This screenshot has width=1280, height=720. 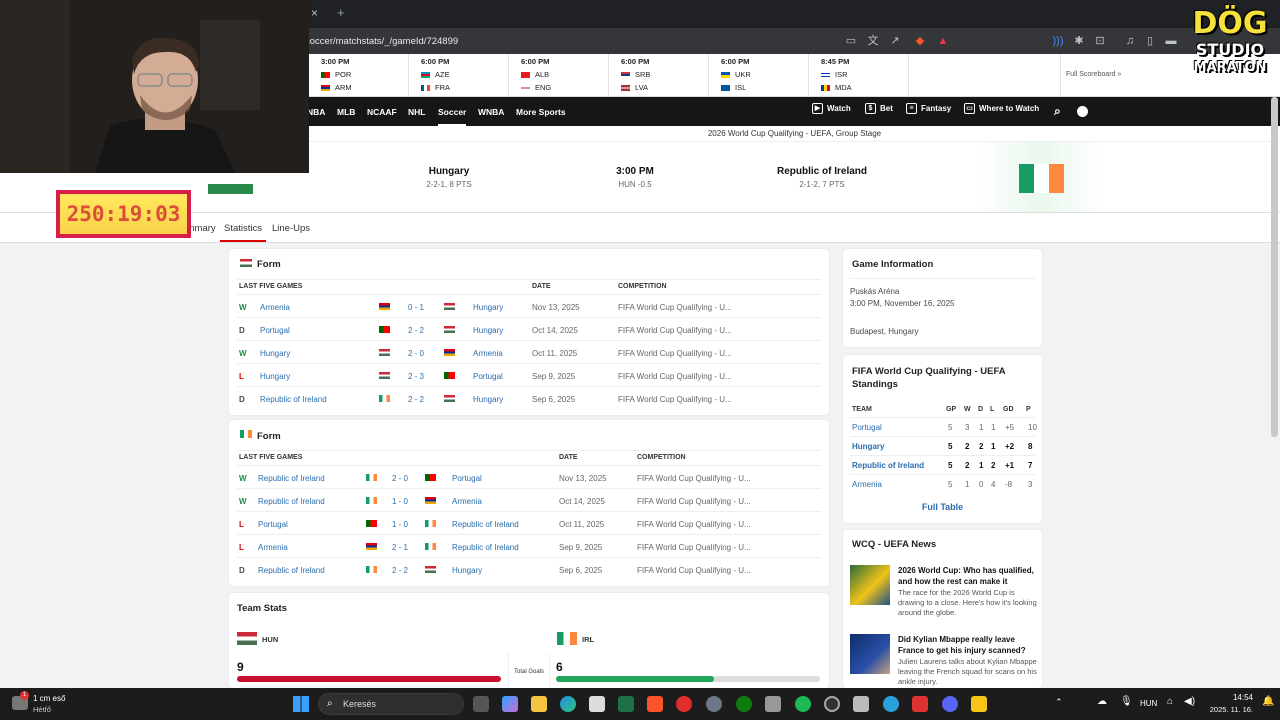 What do you see at coordinates (1130, 41) in the screenshot?
I see `media-icon: ♫` at bounding box center [1130, 41].